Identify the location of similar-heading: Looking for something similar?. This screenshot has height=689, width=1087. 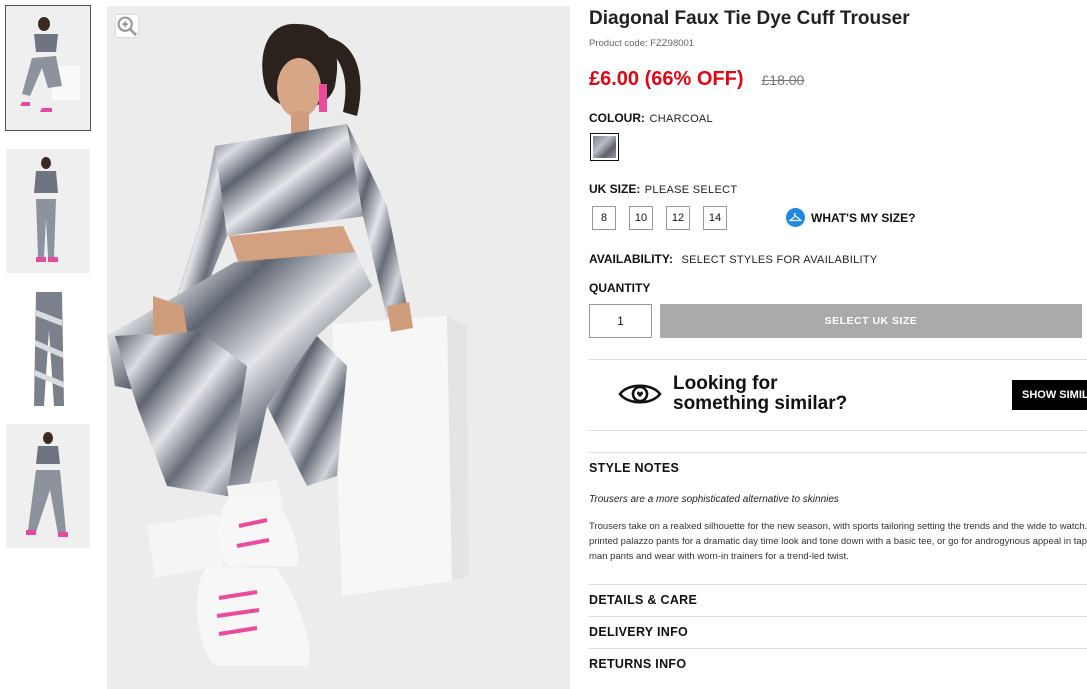
(760, 394).